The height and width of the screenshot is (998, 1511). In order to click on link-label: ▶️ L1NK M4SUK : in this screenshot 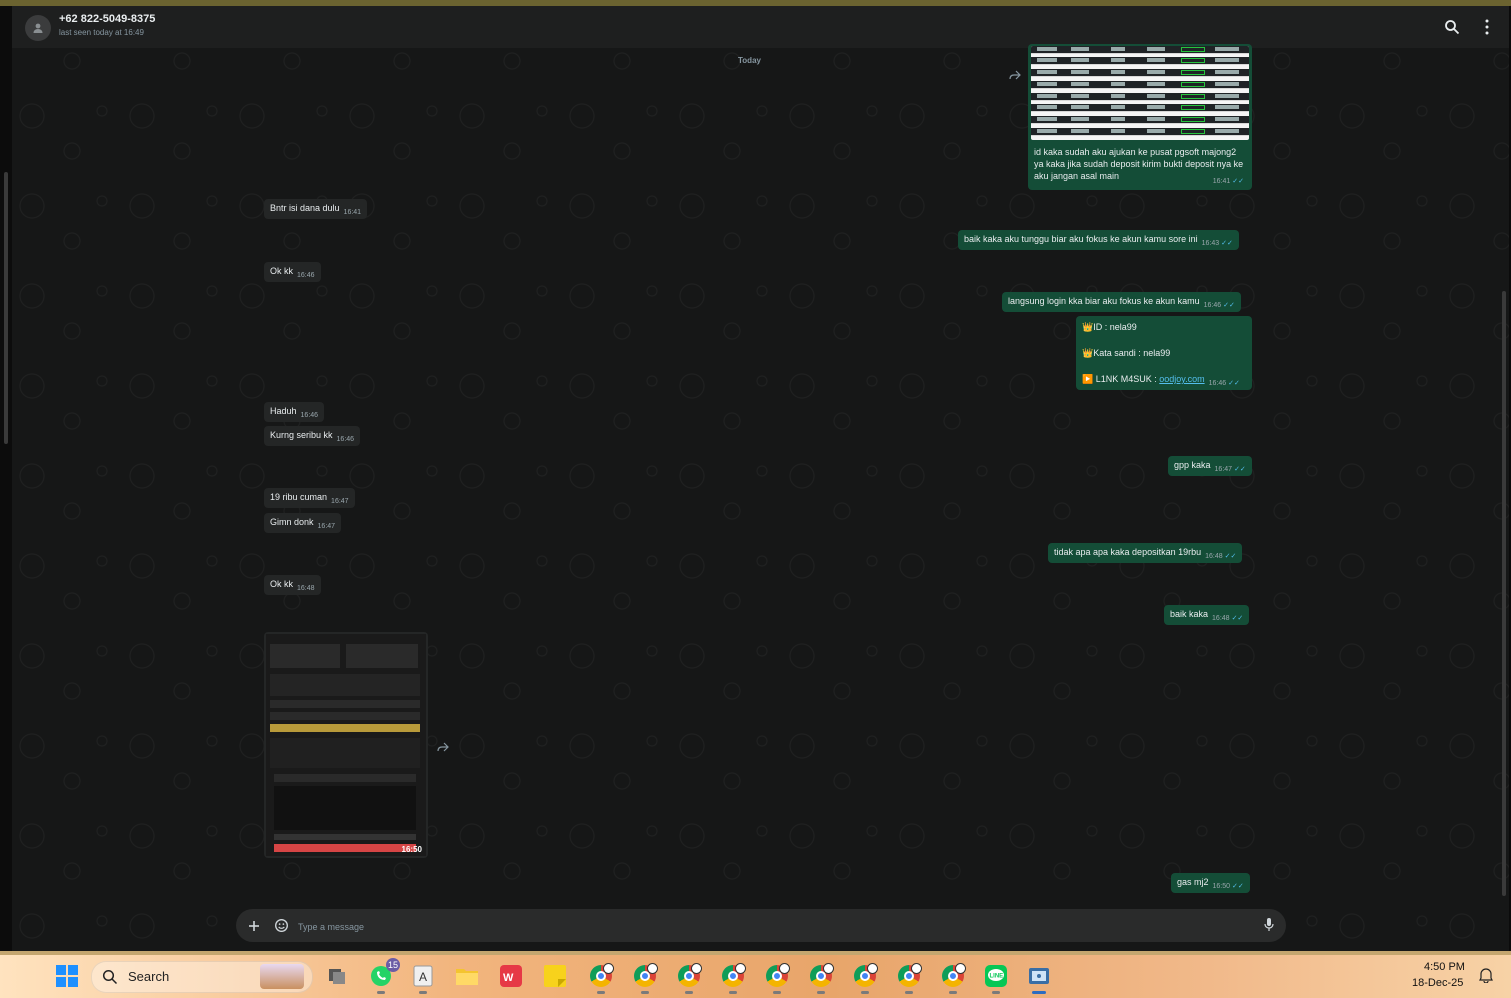, I will do `click(1121, 379)`.